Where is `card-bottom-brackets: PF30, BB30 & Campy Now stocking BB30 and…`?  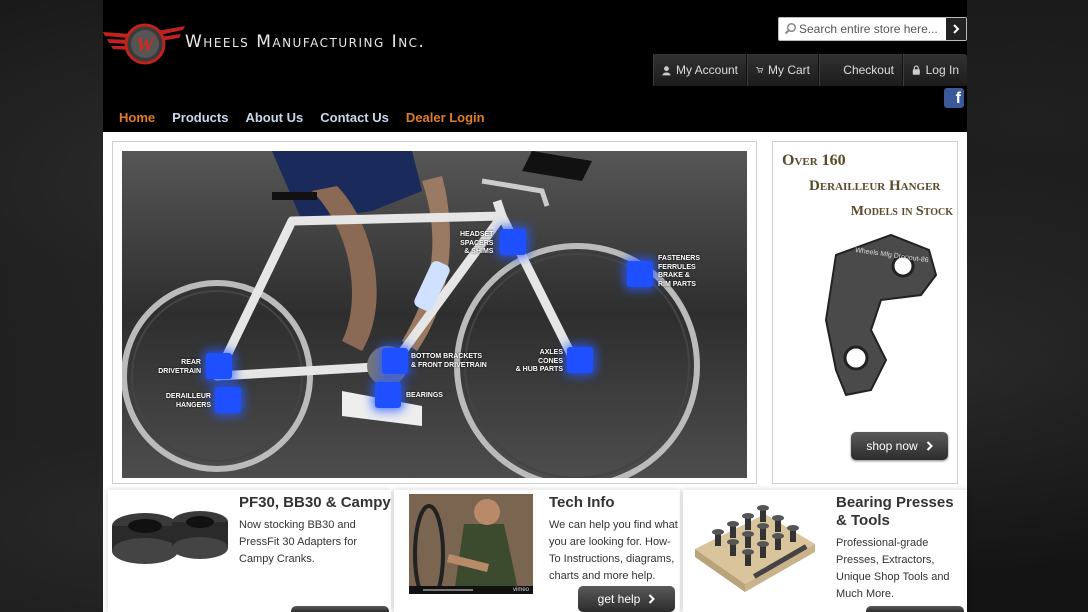 card-bottom-brackets: PF30, BB30 & Campy Now stocking BB30 and… is located at coordinates (249, 551).